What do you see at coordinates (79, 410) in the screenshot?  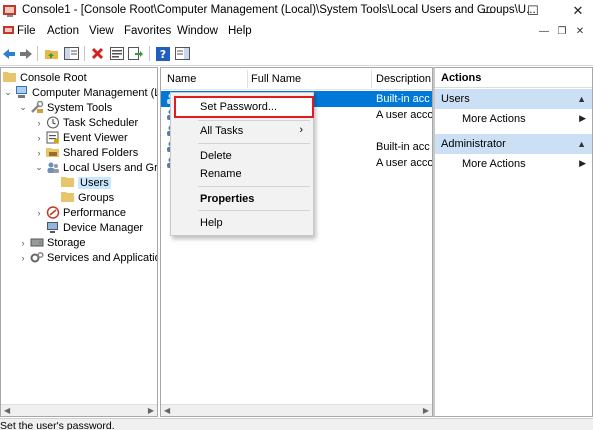 I see `tree-horizontal-scrollbar: ◀ ▶` at bounding box center [79, 410].